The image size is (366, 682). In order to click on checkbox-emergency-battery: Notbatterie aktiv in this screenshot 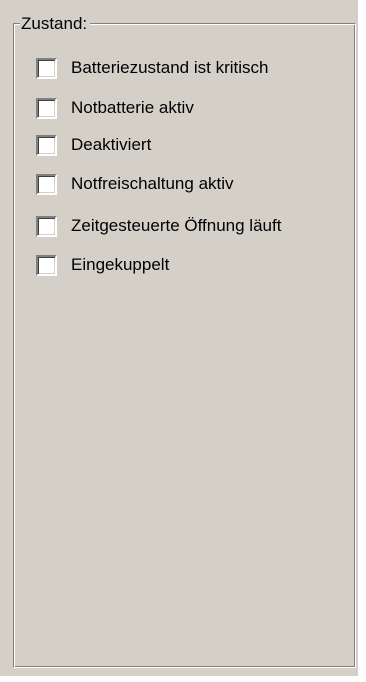, I will do `click(115, 108)`.